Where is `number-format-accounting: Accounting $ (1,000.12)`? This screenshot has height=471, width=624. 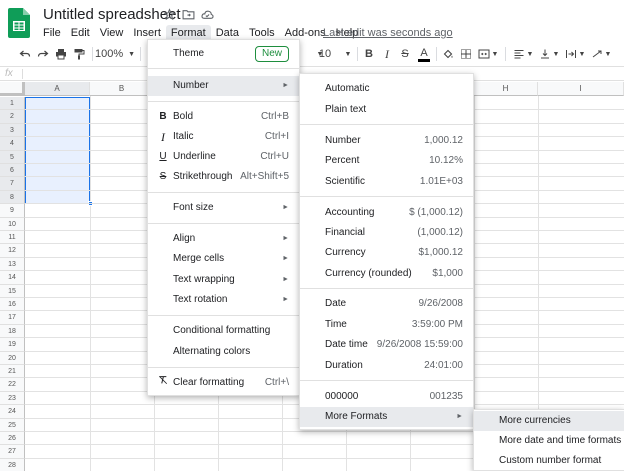 number-format-accounting: Accounting $ (1,000.12) is located at coordinates (386, 213).